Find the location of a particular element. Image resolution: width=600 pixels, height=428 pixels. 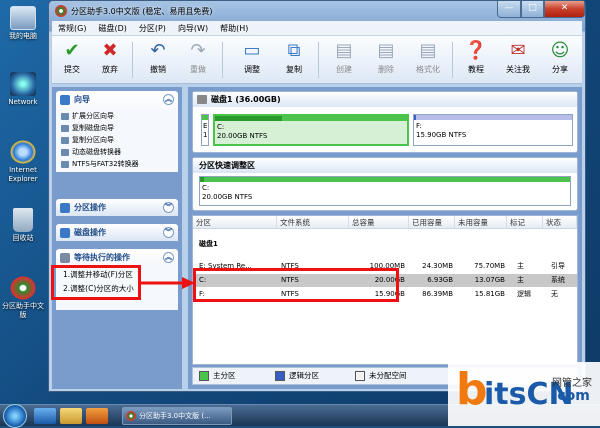

desktop-icon-network: Network is located at coordinates (23, 89).